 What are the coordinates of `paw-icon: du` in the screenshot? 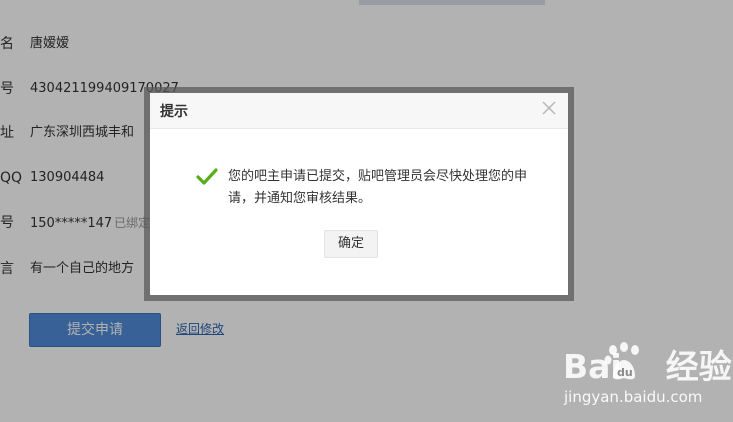 It's located at (624, 362).